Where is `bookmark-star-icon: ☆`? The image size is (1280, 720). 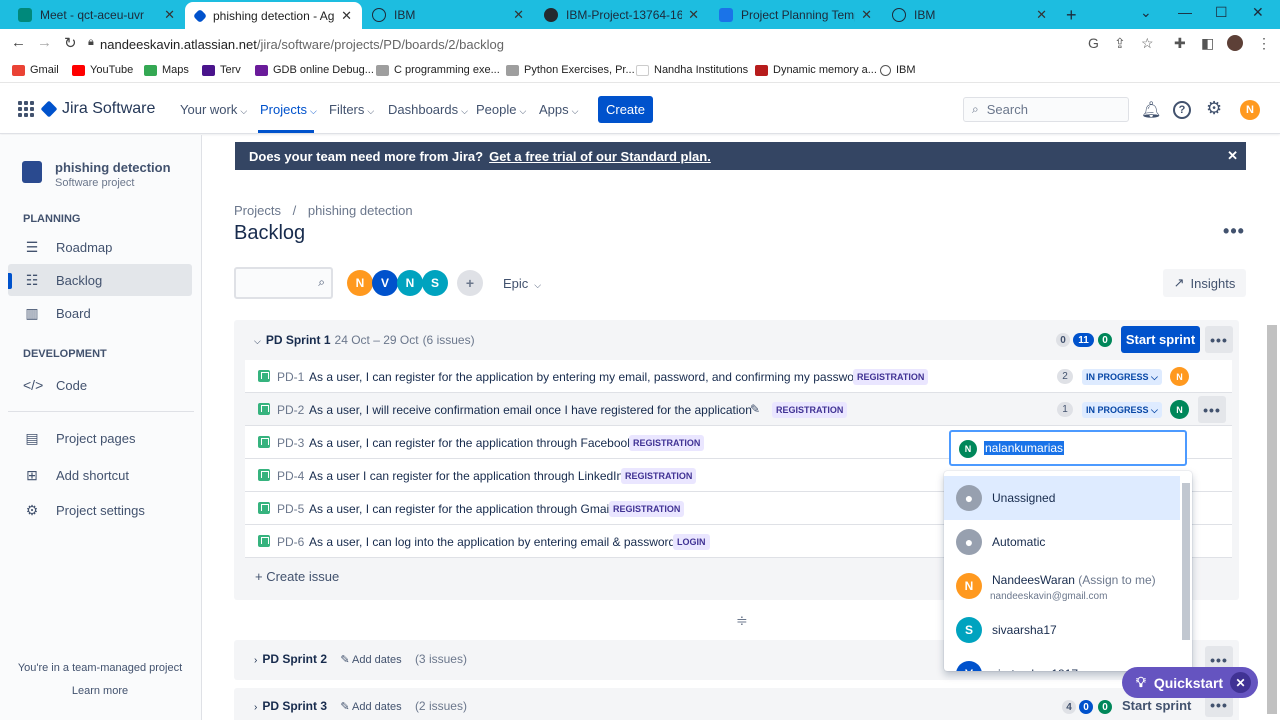
bookmark-star-icon: ☆ is located at coordinates (1147, 43).